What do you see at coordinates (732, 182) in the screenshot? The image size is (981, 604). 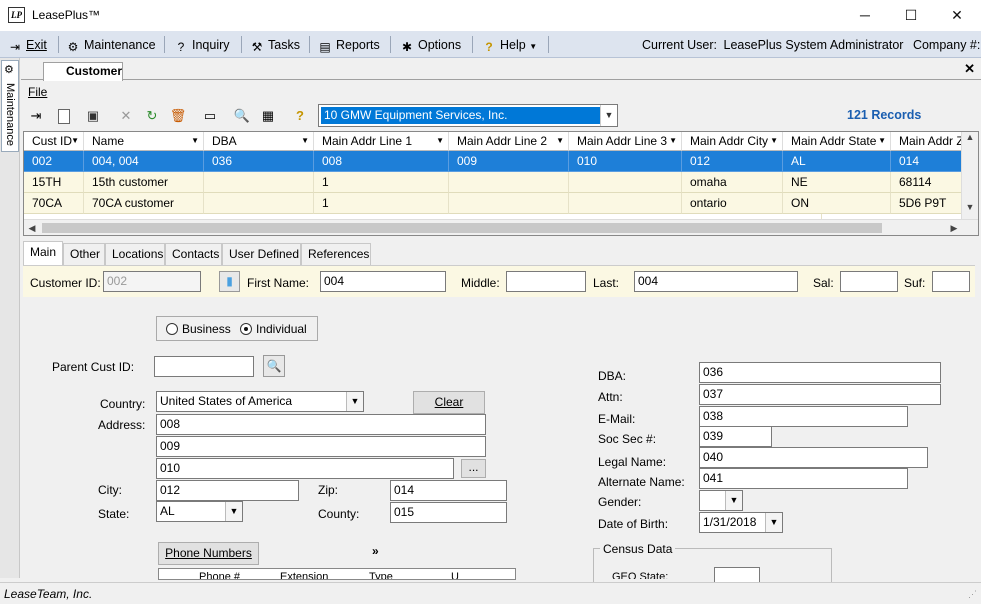 I see `table-cell: omaha` at bounding box center [732, 182].